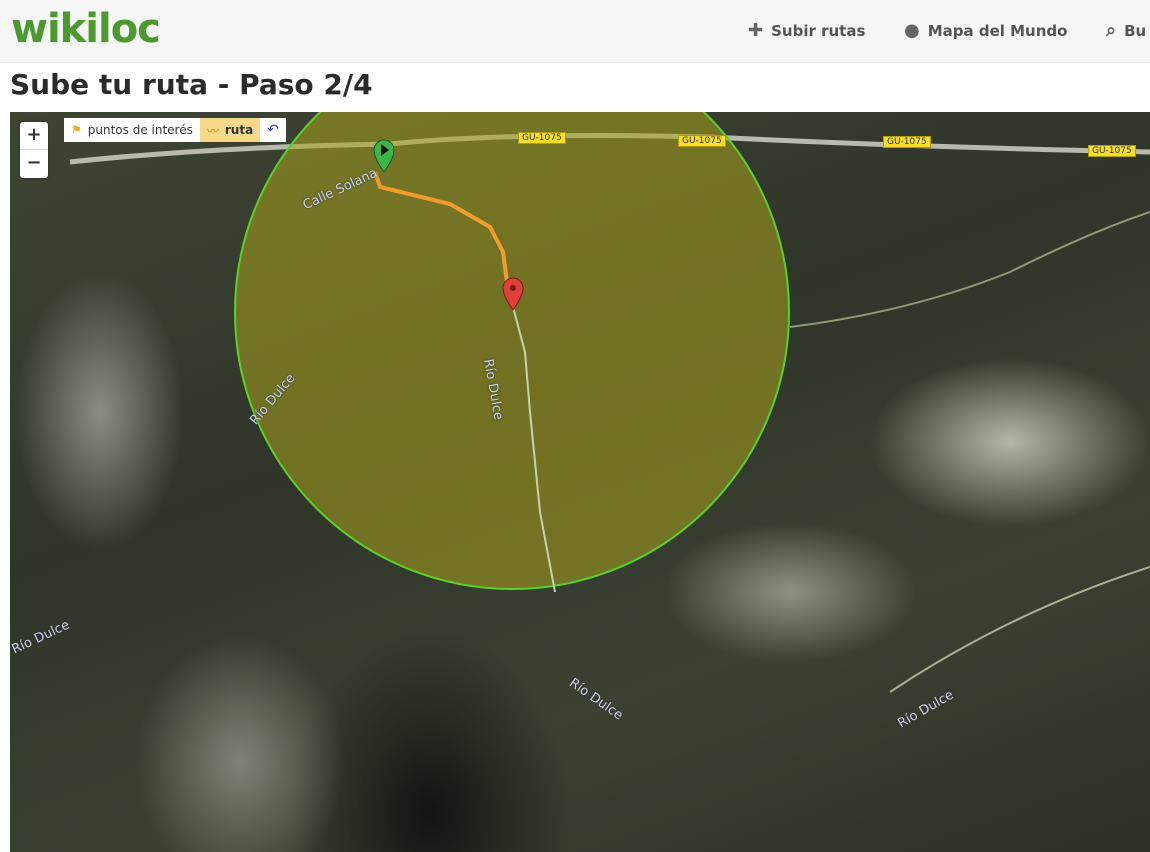 The image size is (1150, 852). I want to click on poi-tool-button: ⚑ puntos de interés, so click(132, 130).